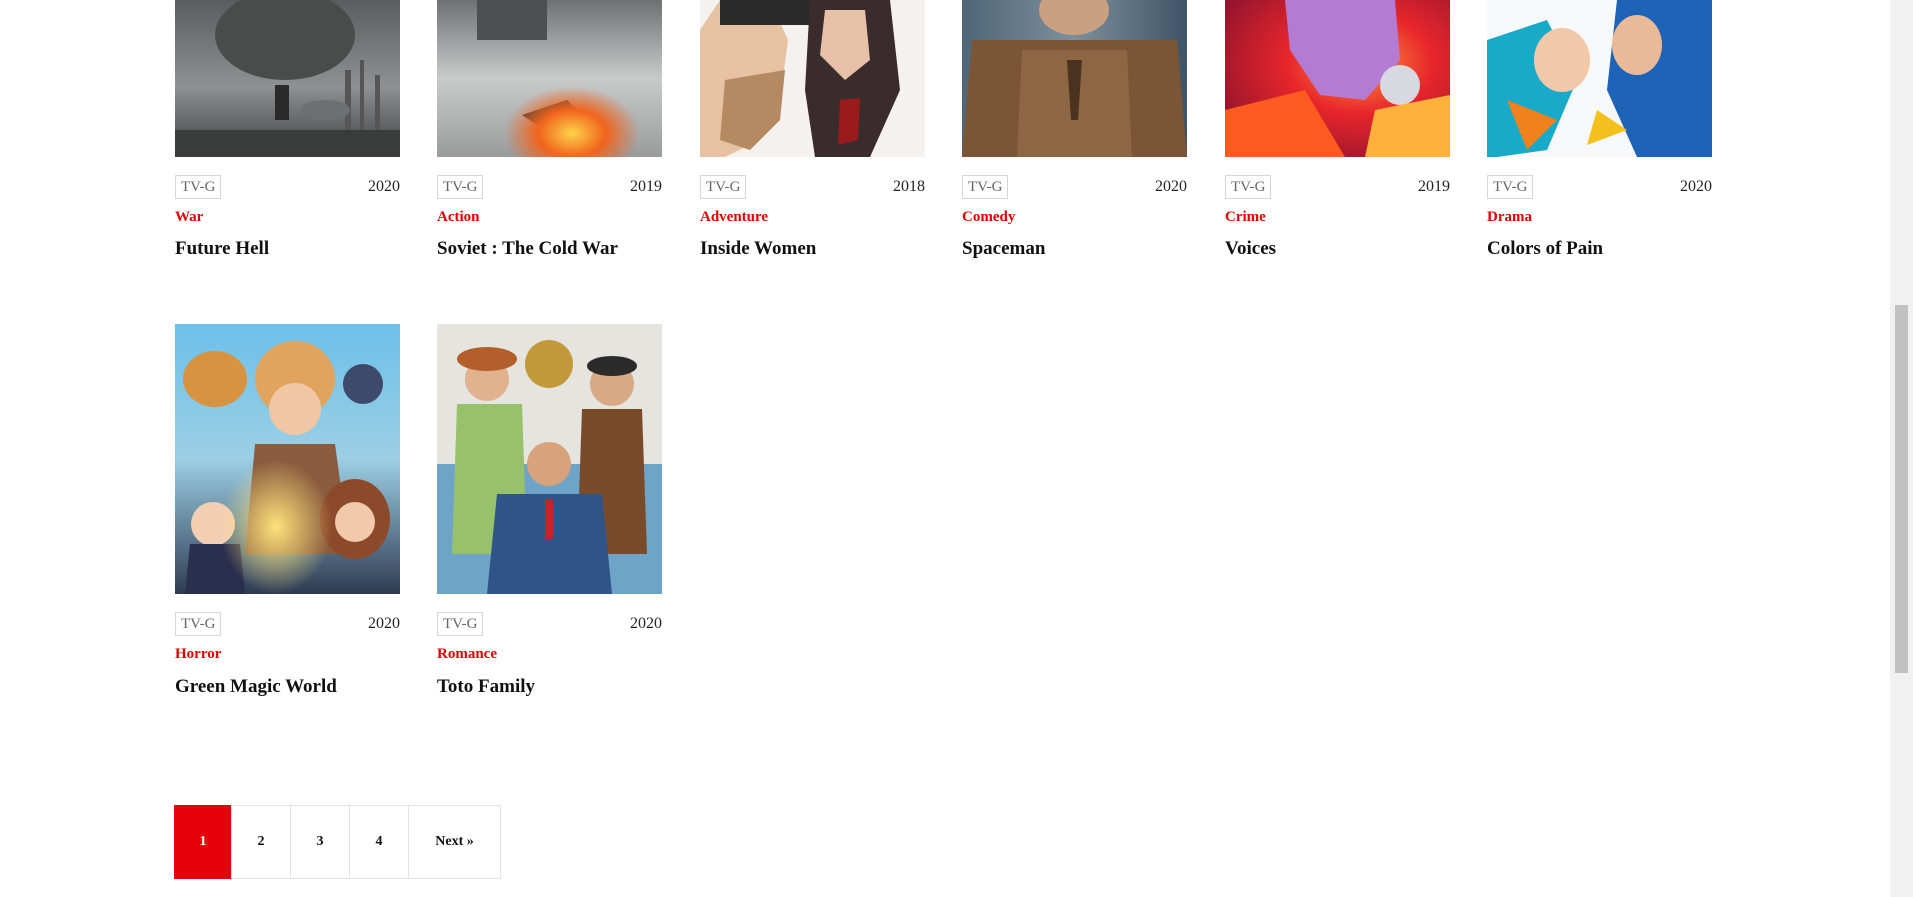 The image size is (1913, 897). I want to click on movie-title: Inside Women, so click(758, 249).